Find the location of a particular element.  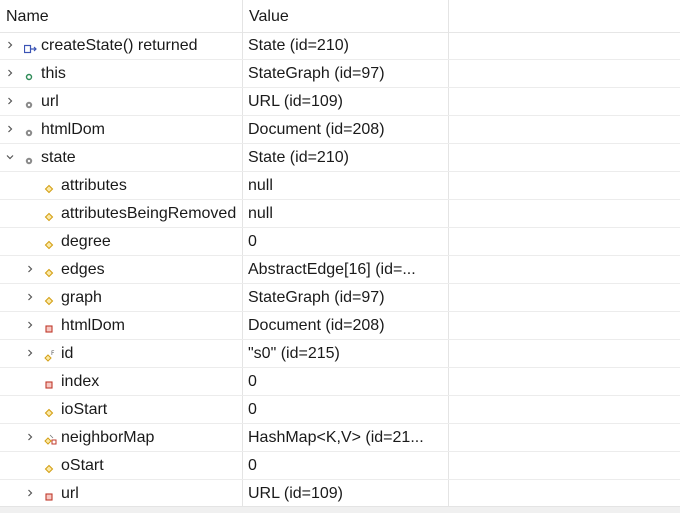

tree-row-iostart: ioStart 0 is located at coordinates (340, 410).